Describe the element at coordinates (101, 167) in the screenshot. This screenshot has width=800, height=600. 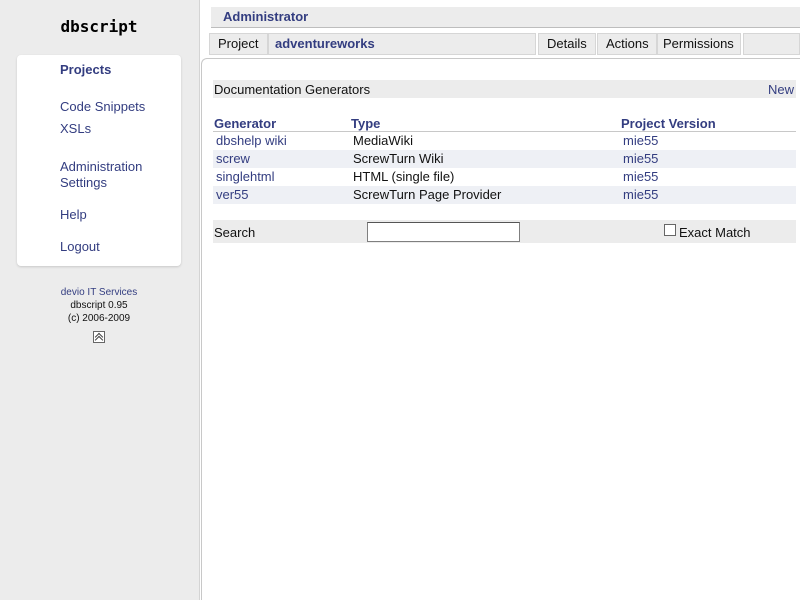
I see `sidebar-item-administration: Administration` at that location.